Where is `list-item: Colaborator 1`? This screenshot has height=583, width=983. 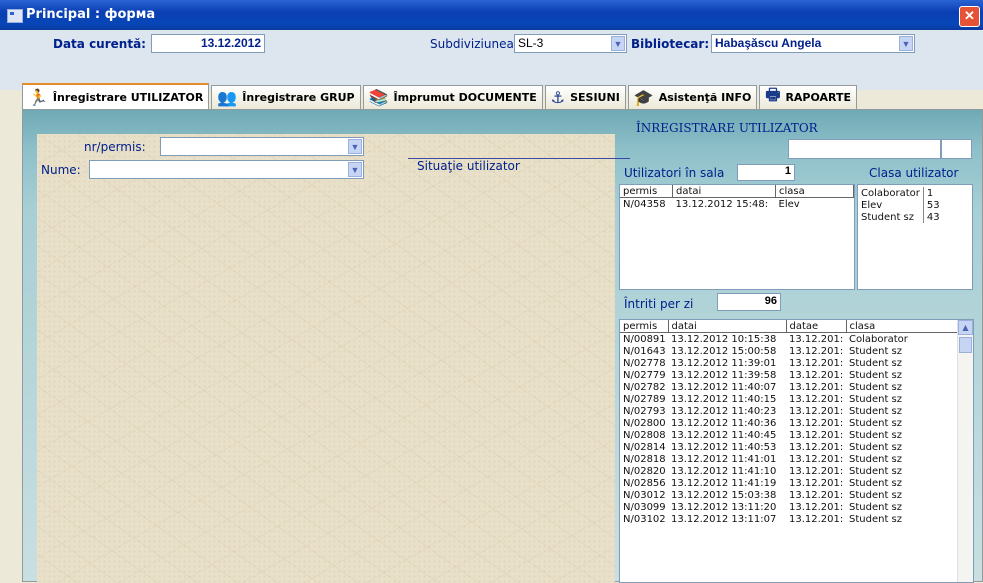
list-item: Colaborator 1 is located at coordinates (915, 193).